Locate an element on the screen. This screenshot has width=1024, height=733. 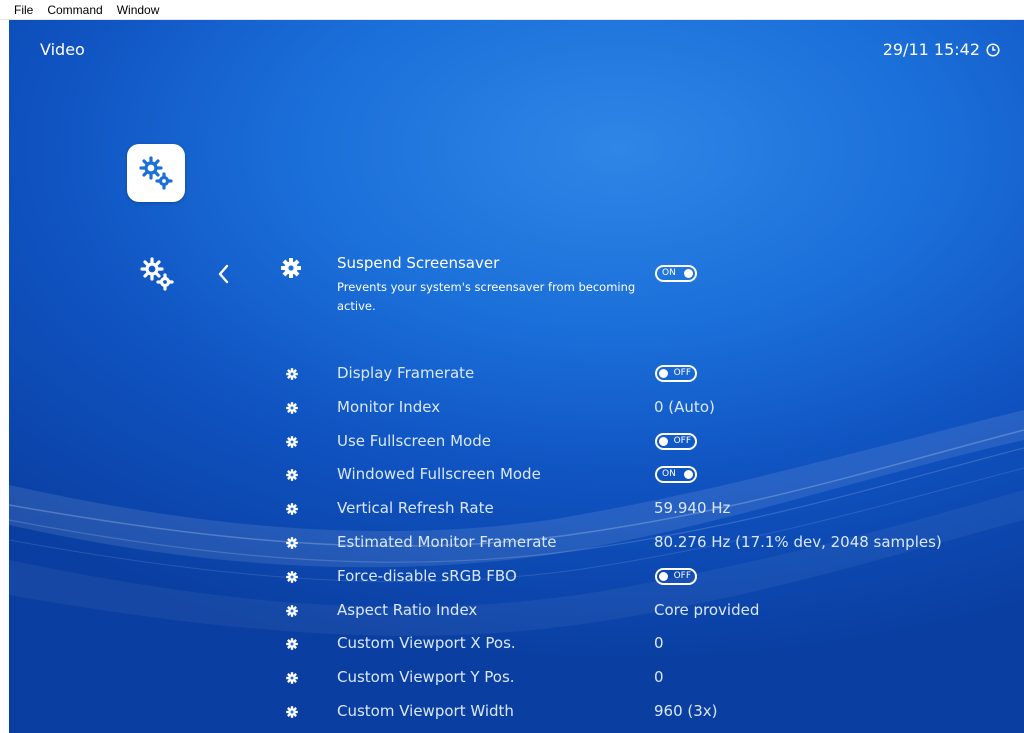
setting-label: Aspect Ratio Index is located at coordinates (407, 609).